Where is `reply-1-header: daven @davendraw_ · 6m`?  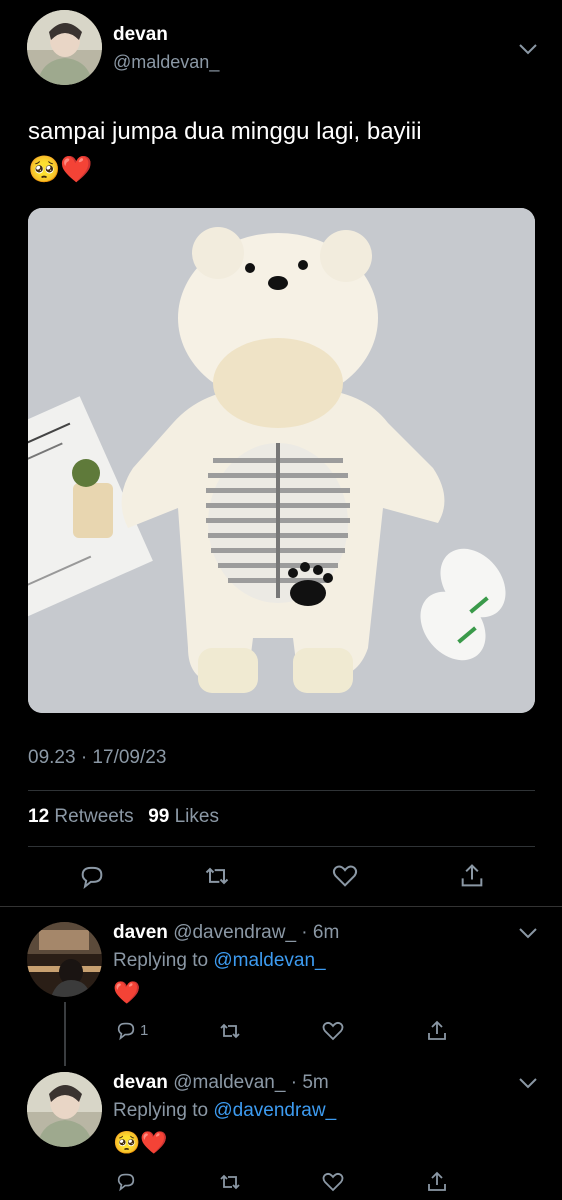
reply-1-header: daven @davendraw_ · 6m is located at coordinates (226, 933).